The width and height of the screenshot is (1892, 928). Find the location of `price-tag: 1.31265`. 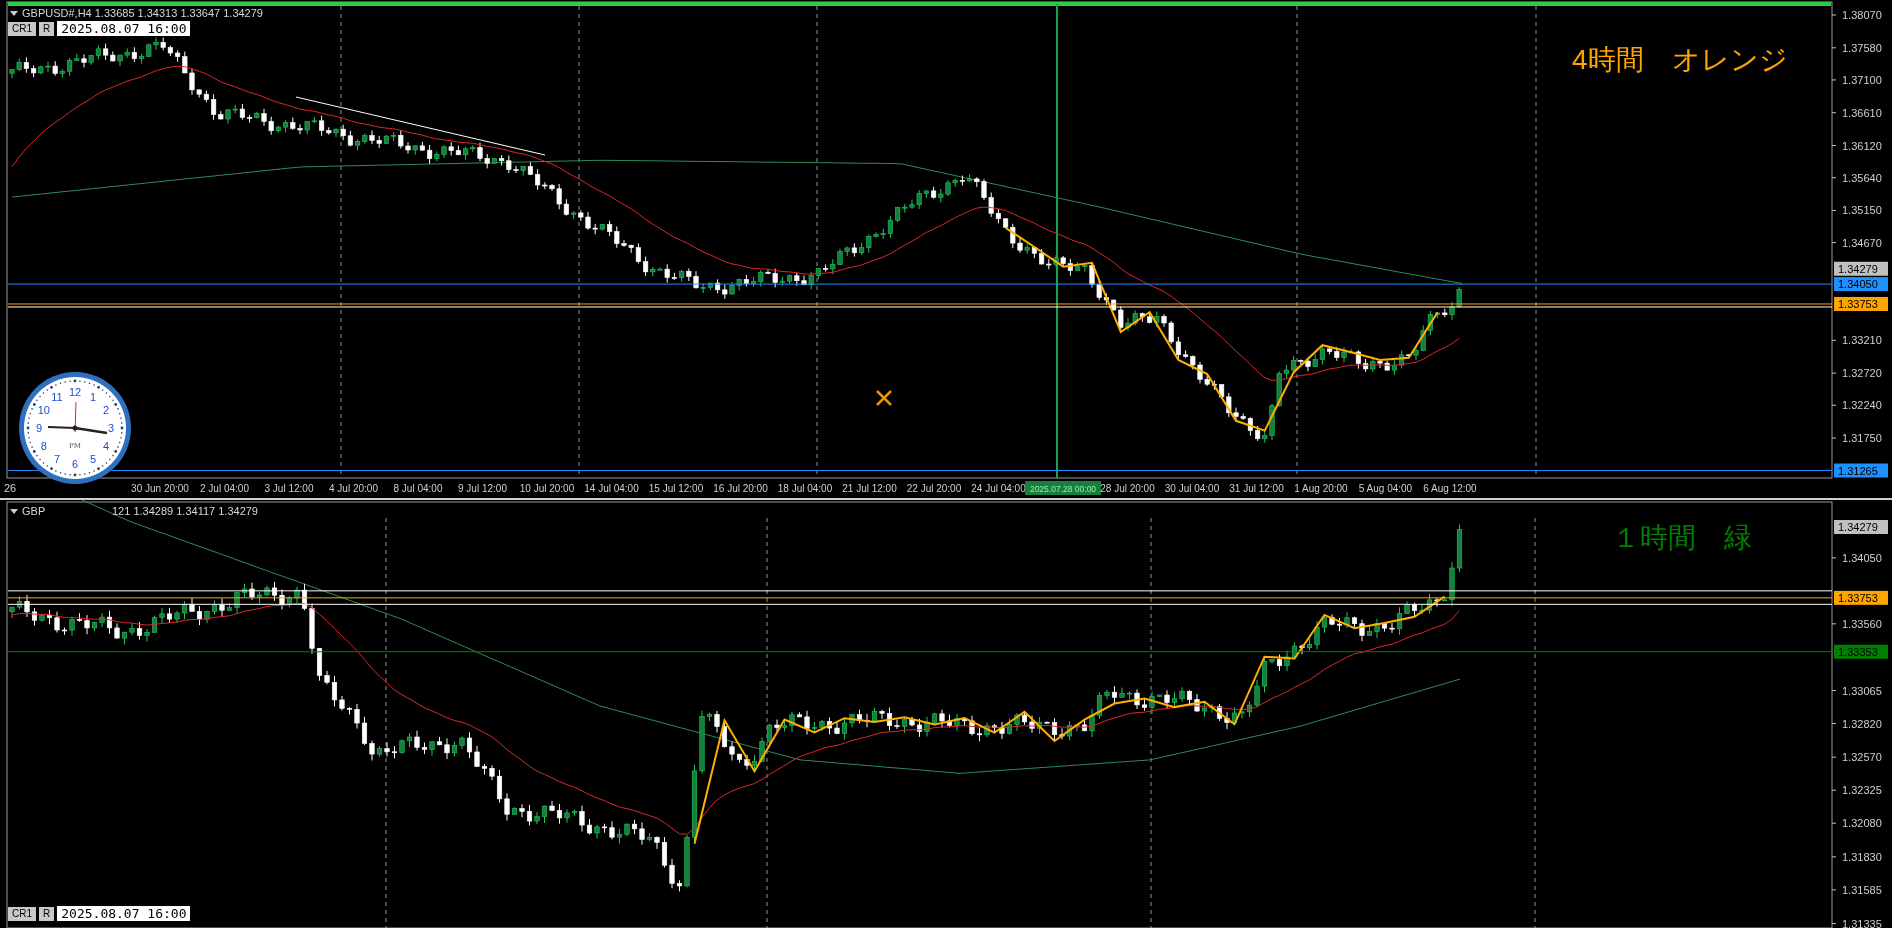

price-tag: 1.31265 is located at coordinates (1861, 470).